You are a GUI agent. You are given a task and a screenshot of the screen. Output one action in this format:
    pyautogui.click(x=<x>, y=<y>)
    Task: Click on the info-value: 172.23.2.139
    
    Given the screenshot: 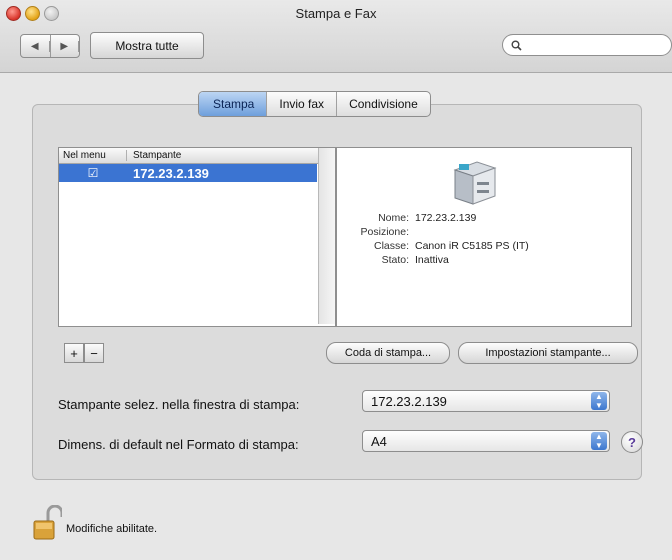 What is the action you would take?
    pyautogui.click(x=446, y=218)
    